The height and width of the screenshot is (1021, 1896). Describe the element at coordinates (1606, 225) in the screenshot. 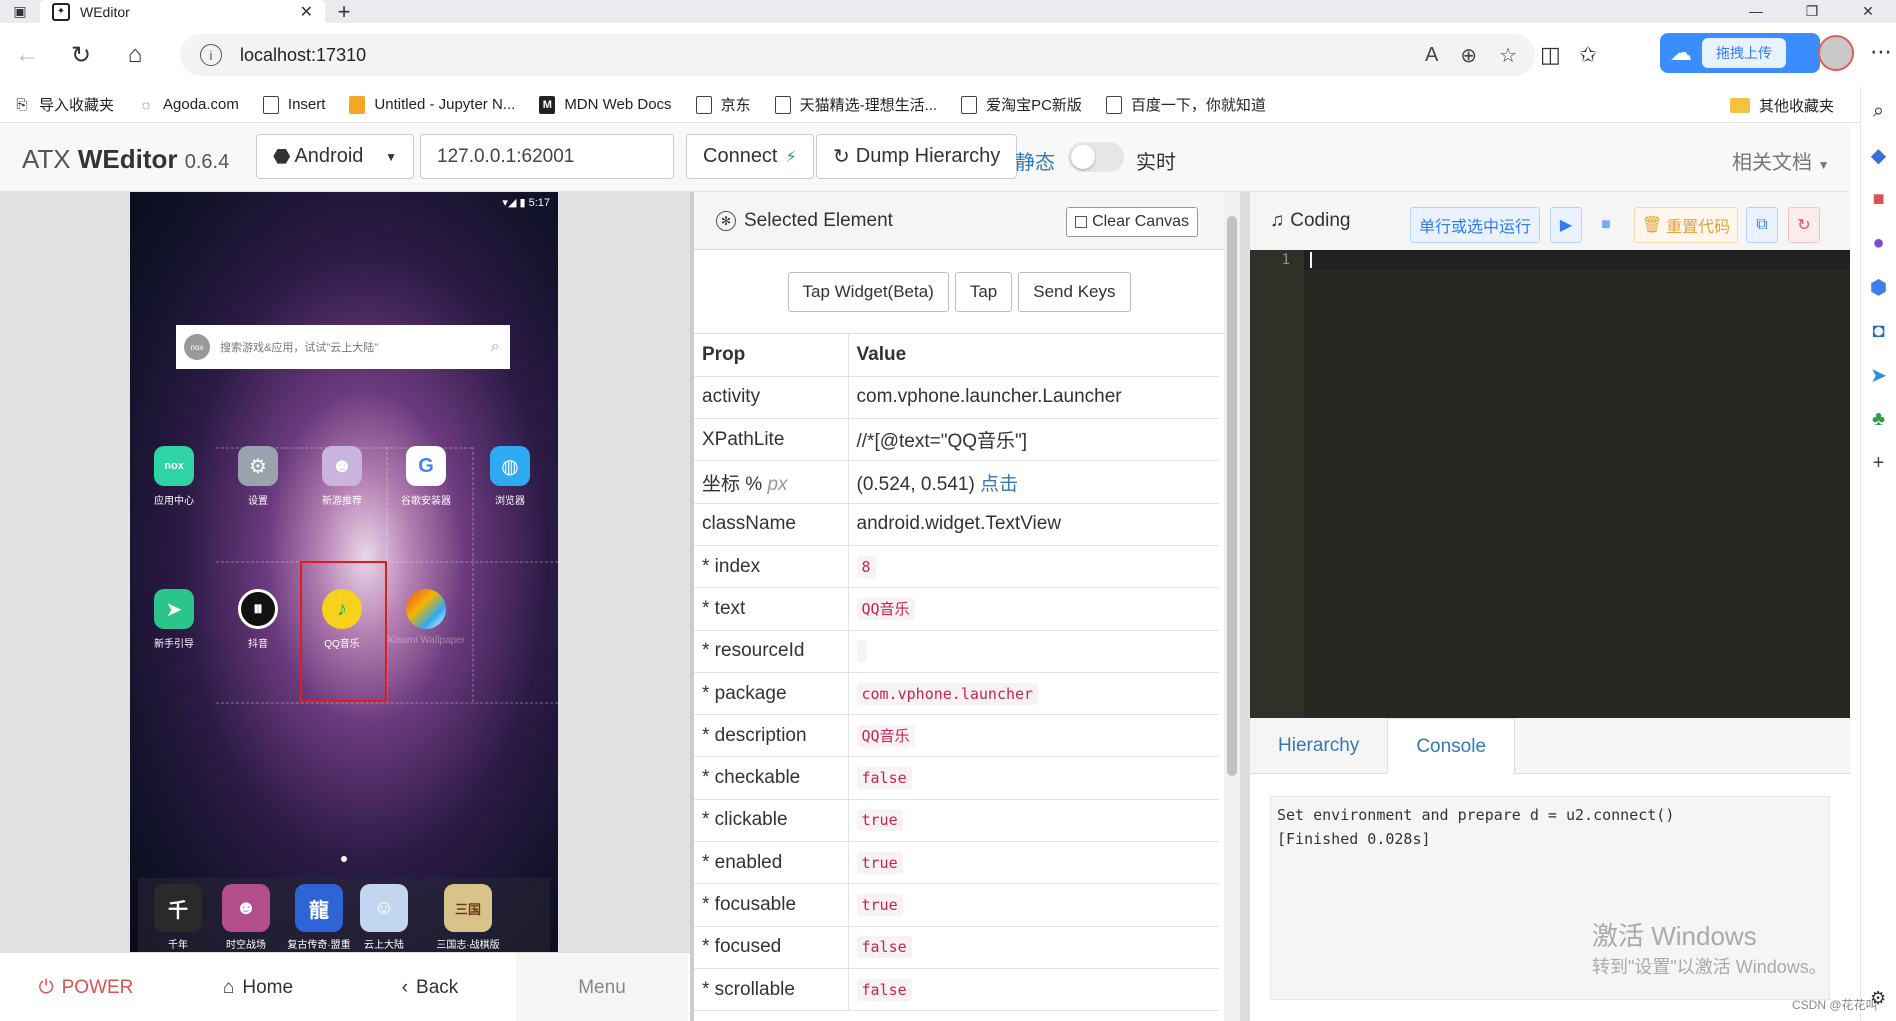

I see `stop-icon: ■` at that location.